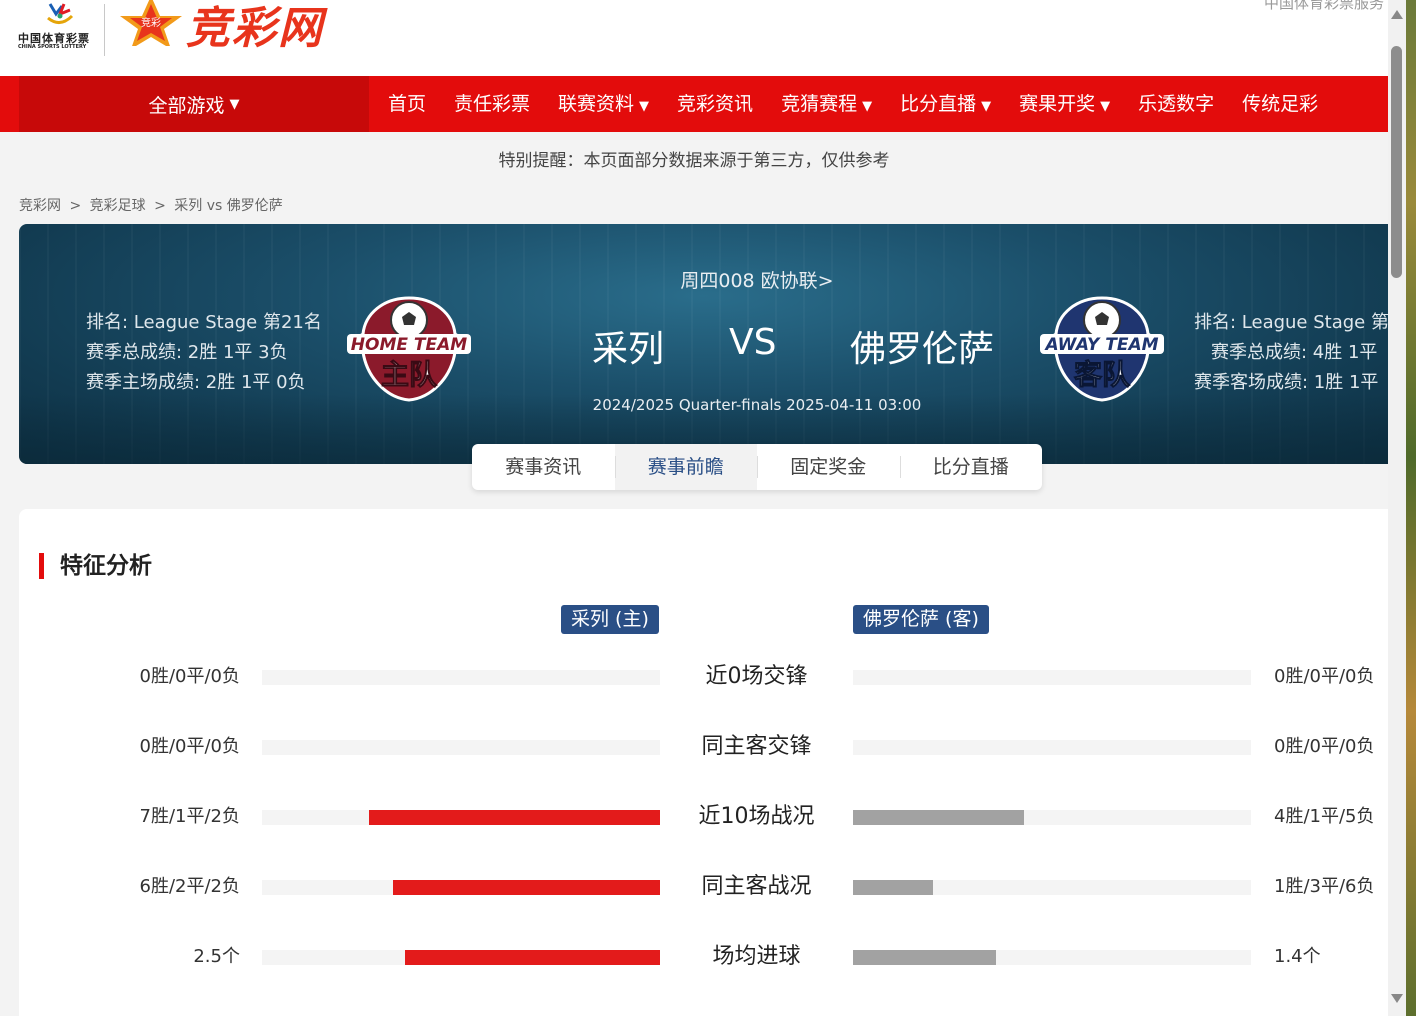 The height and width of the screenshot is (1016, 1416). What do you see at coordinates (543, 467) in the screenshot?
I see `tab-match-news: 赛事资讯` at bounding box center [543, 467].